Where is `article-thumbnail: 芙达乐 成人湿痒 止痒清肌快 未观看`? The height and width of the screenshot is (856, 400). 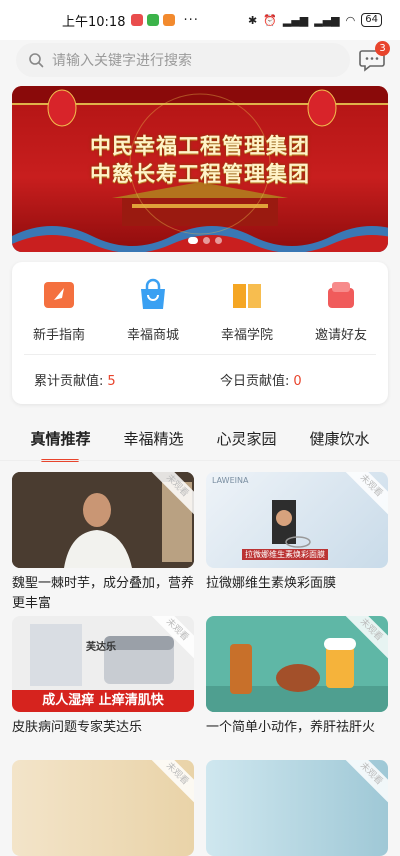
article-thumbnail: 芙达乐 成人湿痒 止痒清肌快 未观看 is located at coordinates (103, 664).